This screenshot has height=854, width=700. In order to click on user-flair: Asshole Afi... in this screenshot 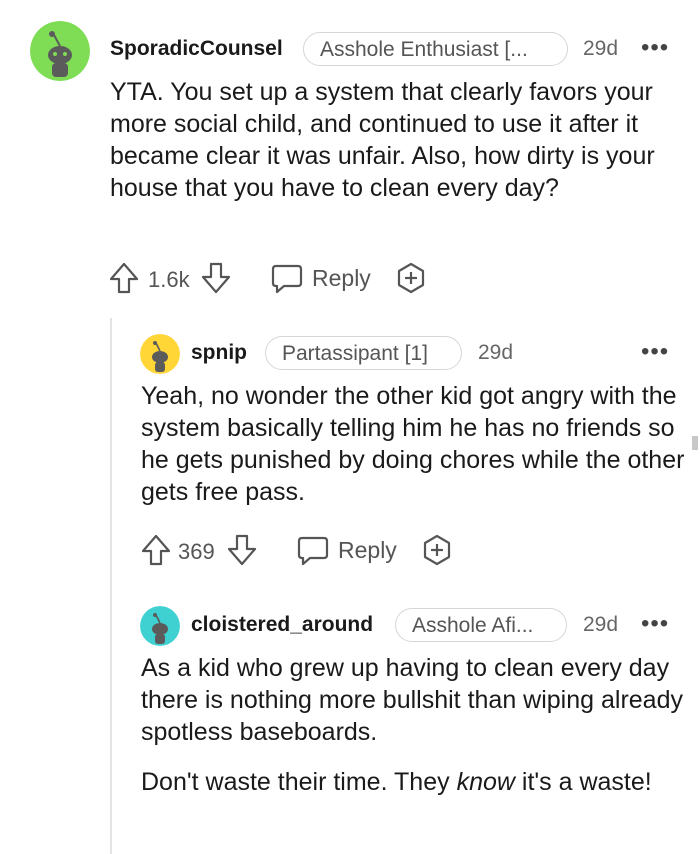, I will do `click(481, 625)`.